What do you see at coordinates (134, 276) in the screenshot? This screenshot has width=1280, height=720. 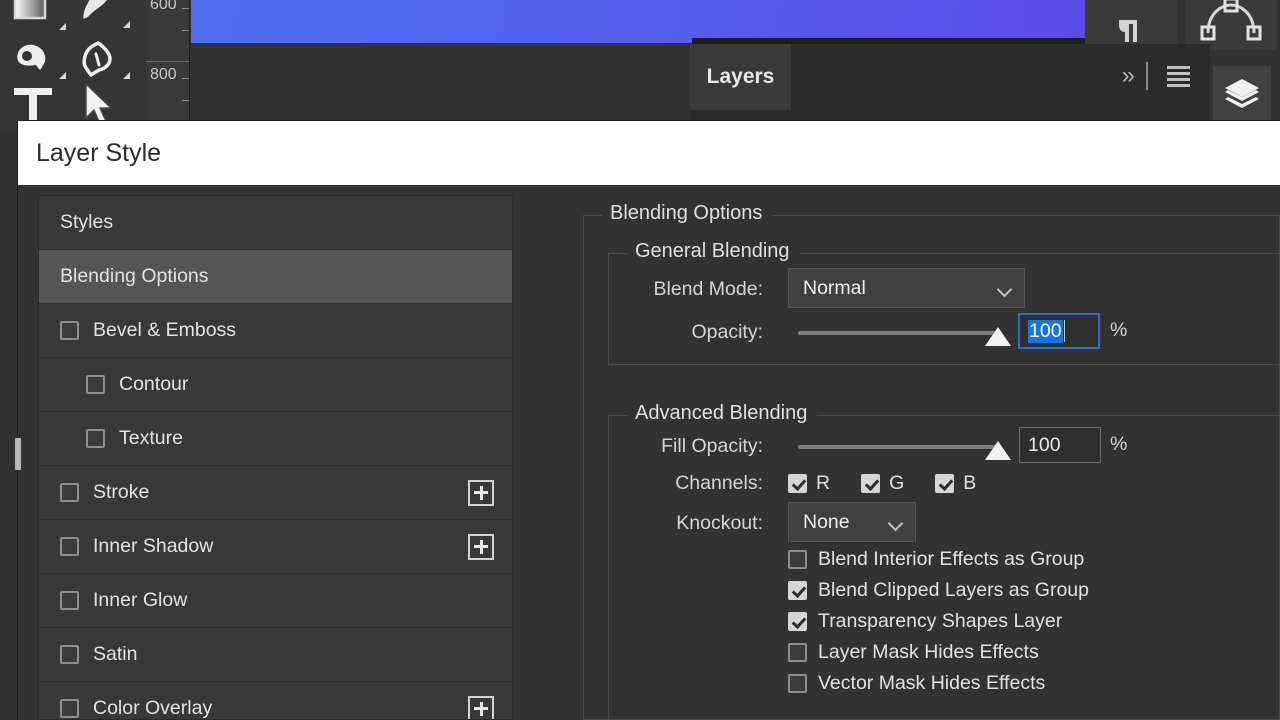 I see `style-row-label: Blending Options` at bounding box center [134, 276].